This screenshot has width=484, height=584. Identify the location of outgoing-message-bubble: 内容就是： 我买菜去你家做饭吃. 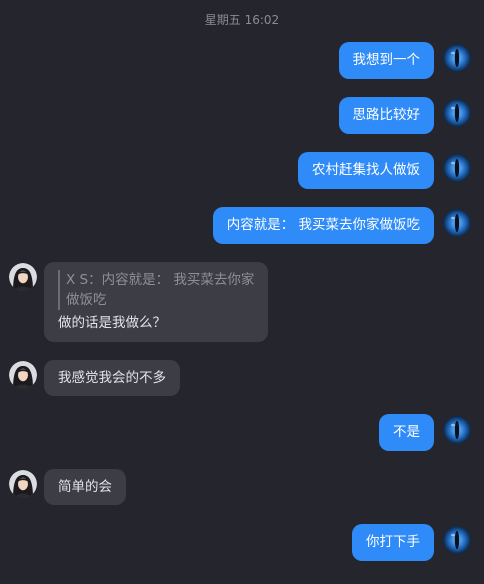
(323, 225).